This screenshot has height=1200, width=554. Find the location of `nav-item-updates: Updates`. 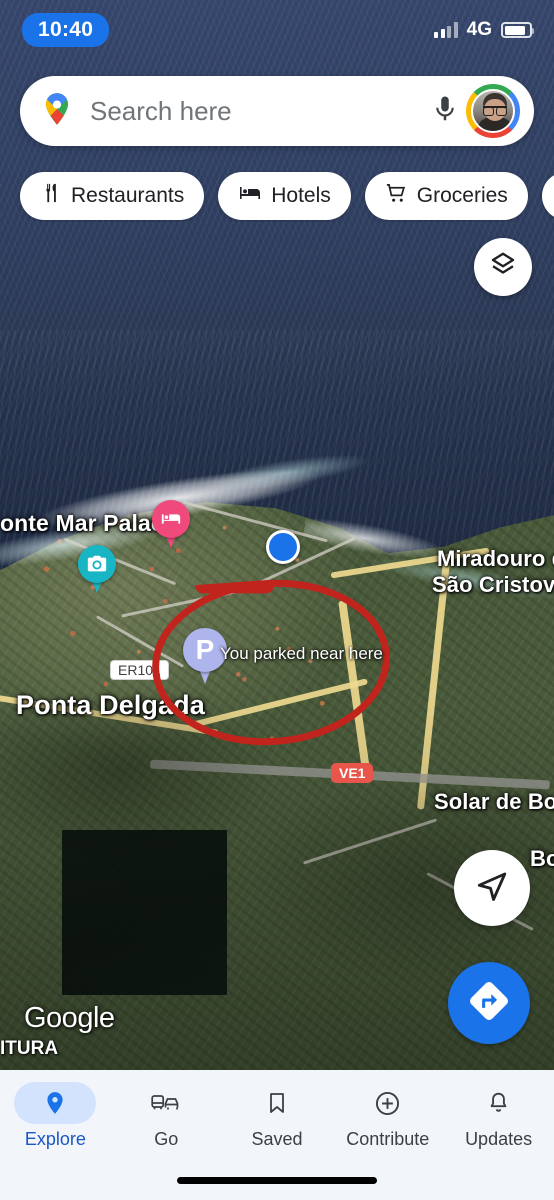

nav-item-updates: Updates is located at coordinates (498, 1141).